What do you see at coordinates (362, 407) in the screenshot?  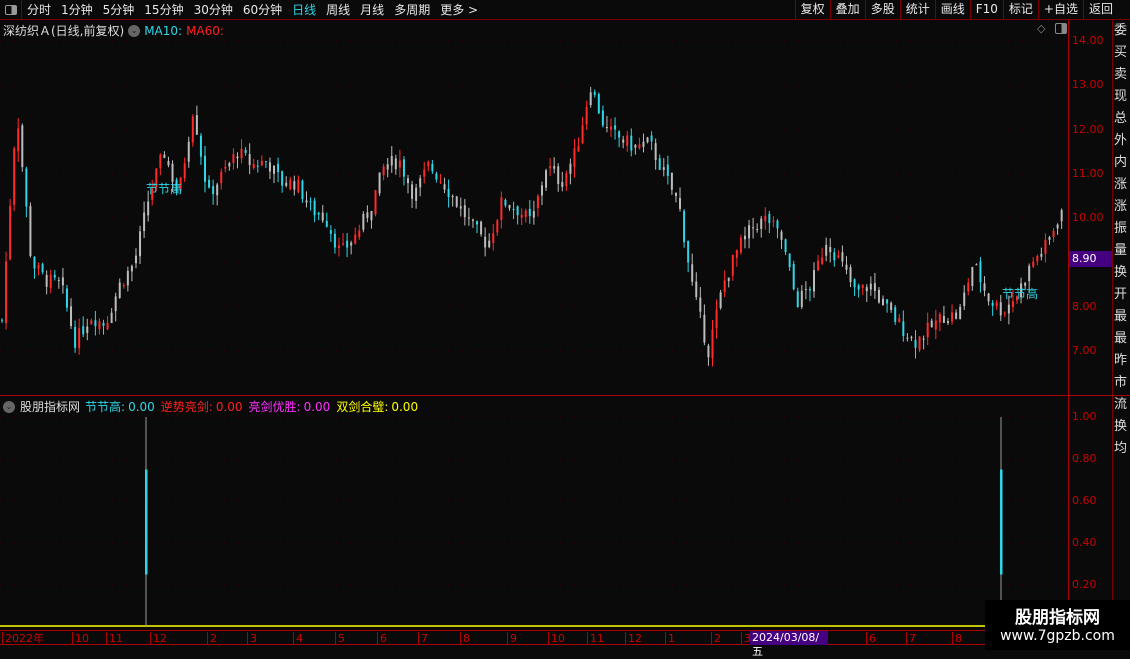 I see `indicator-label: 双剑合璧:` at bounding box center [362, 407].